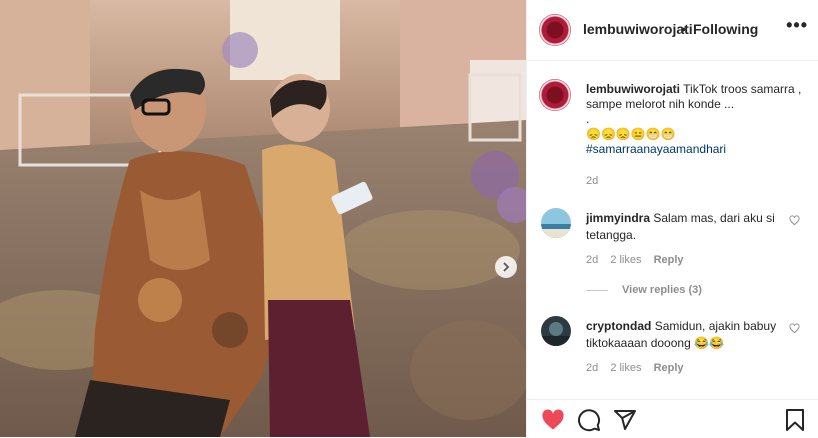  Describe the element at coordinates (589, 420) in the screenshot. I see `comment-icon` at that location.